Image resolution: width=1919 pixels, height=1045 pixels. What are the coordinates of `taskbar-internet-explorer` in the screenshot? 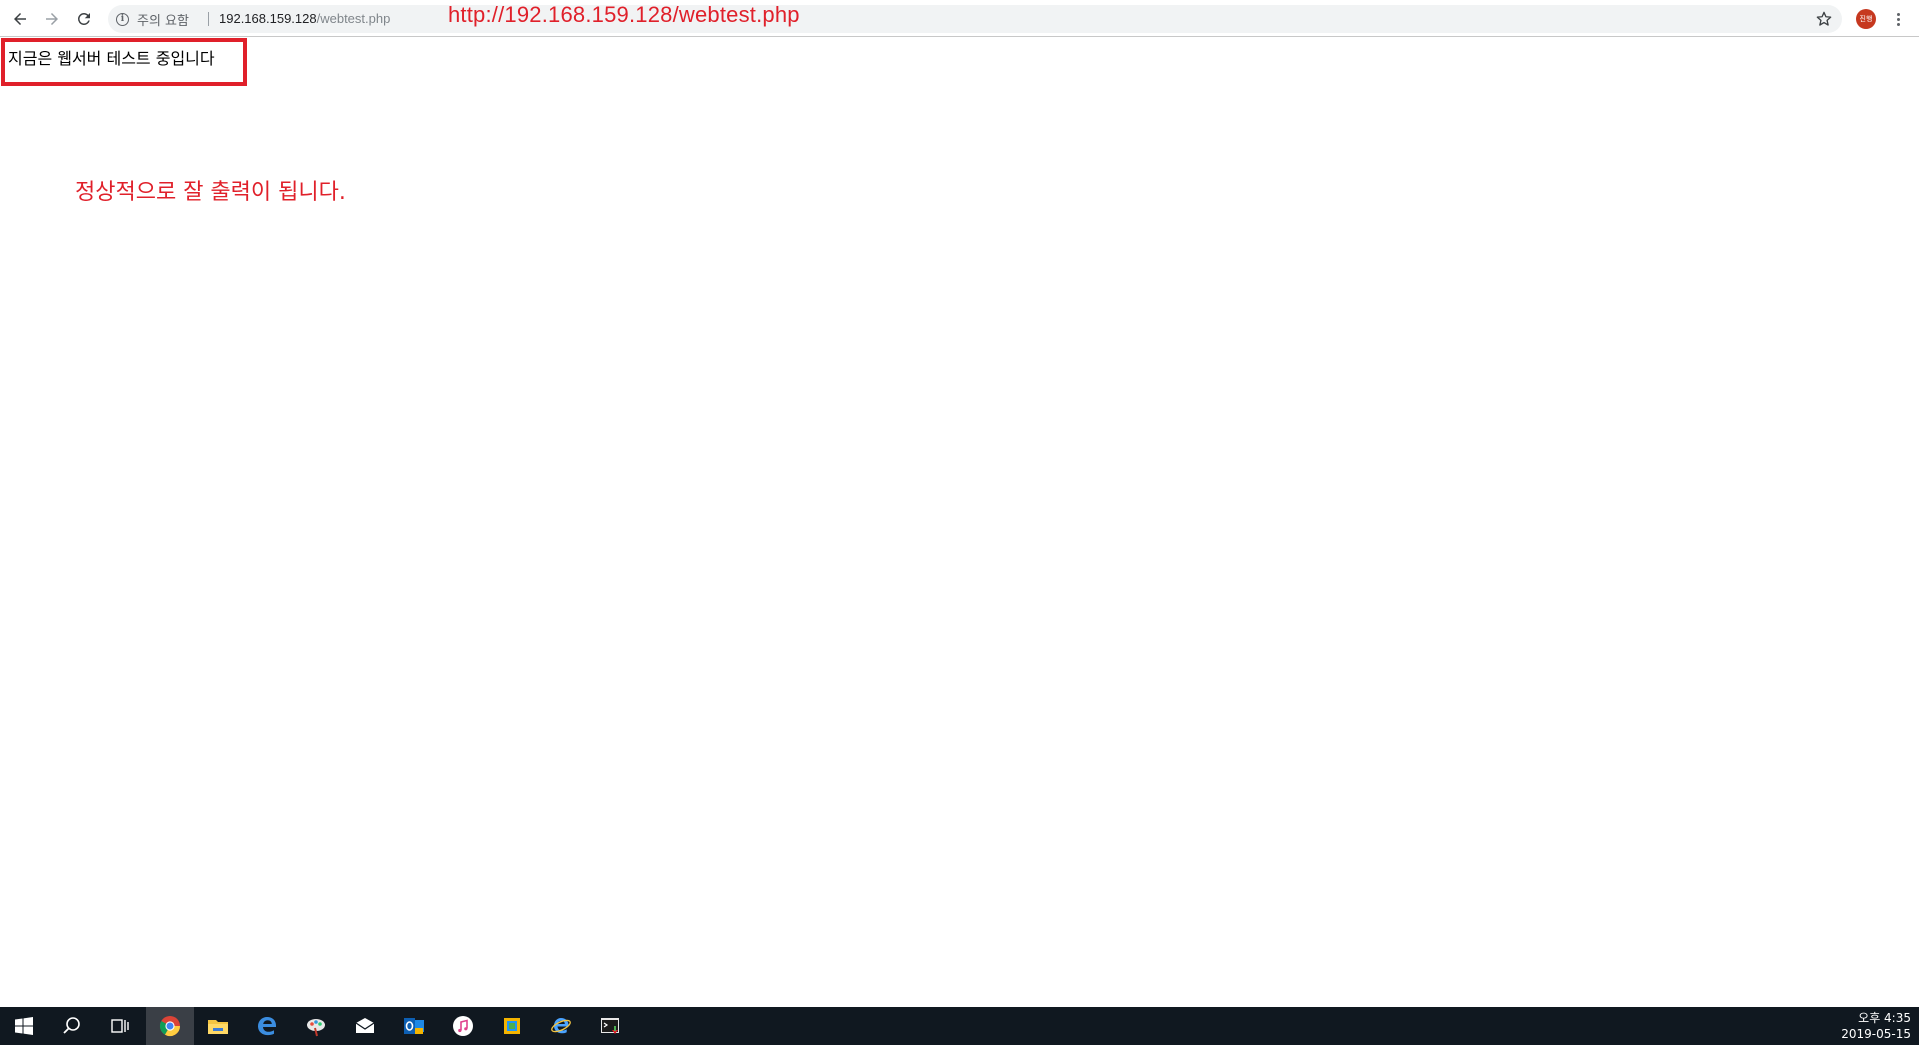 It's located at (561, 1026).